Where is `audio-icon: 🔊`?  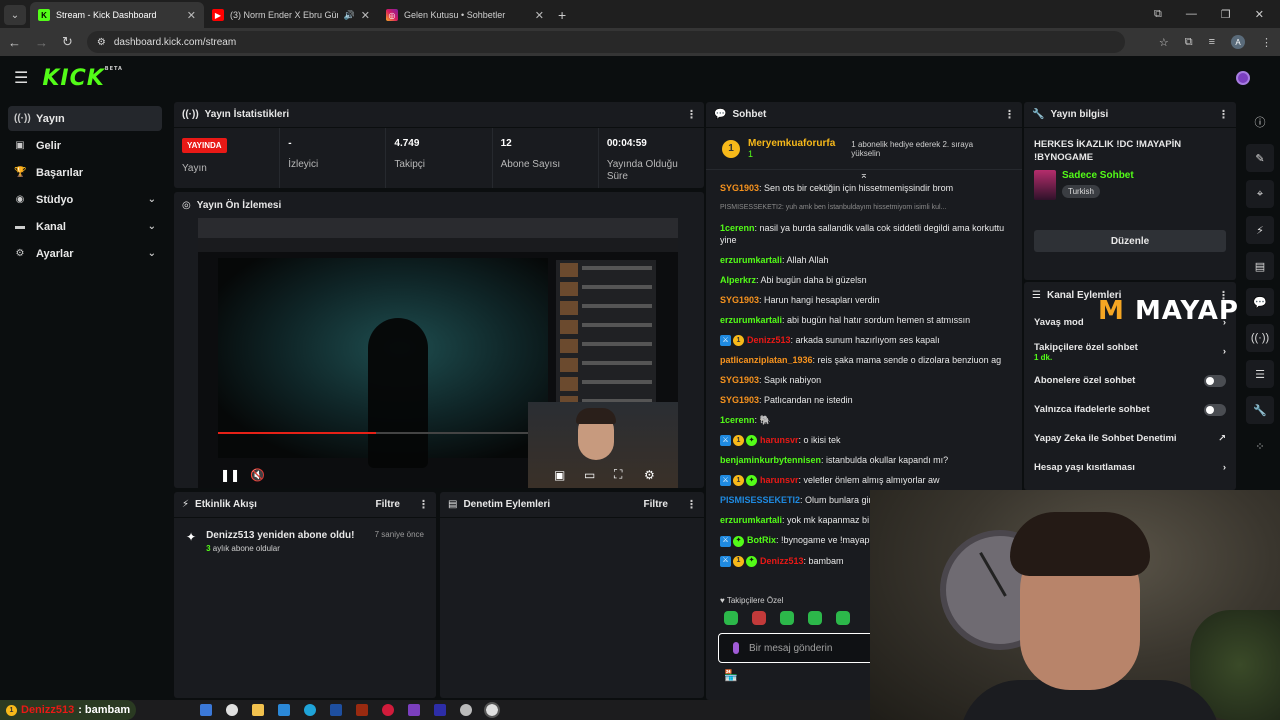
audio-icon: 🔊 is located at coordinates (349, 15).